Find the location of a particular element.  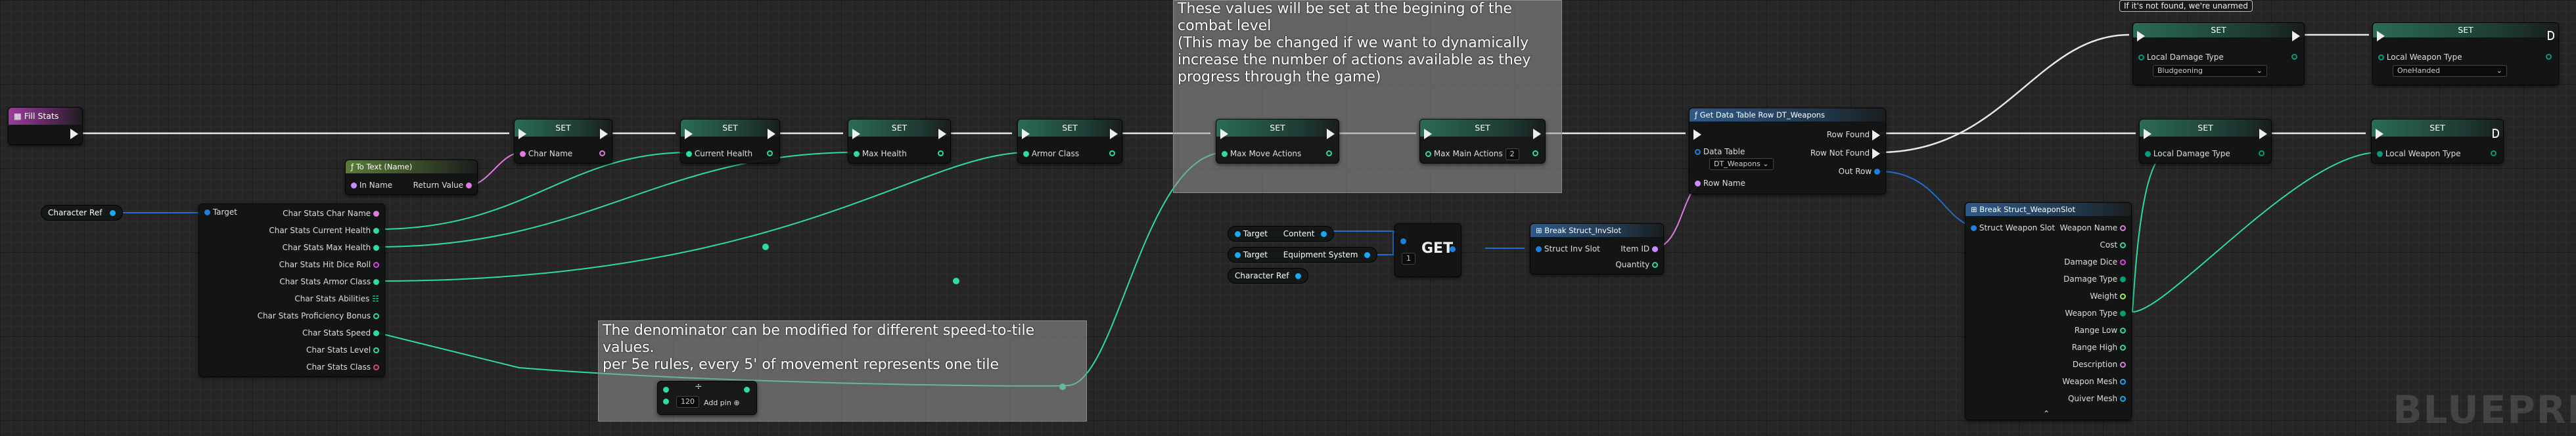

add-pin-button: Add pin ⊕ is located at coordinates (722, 403).